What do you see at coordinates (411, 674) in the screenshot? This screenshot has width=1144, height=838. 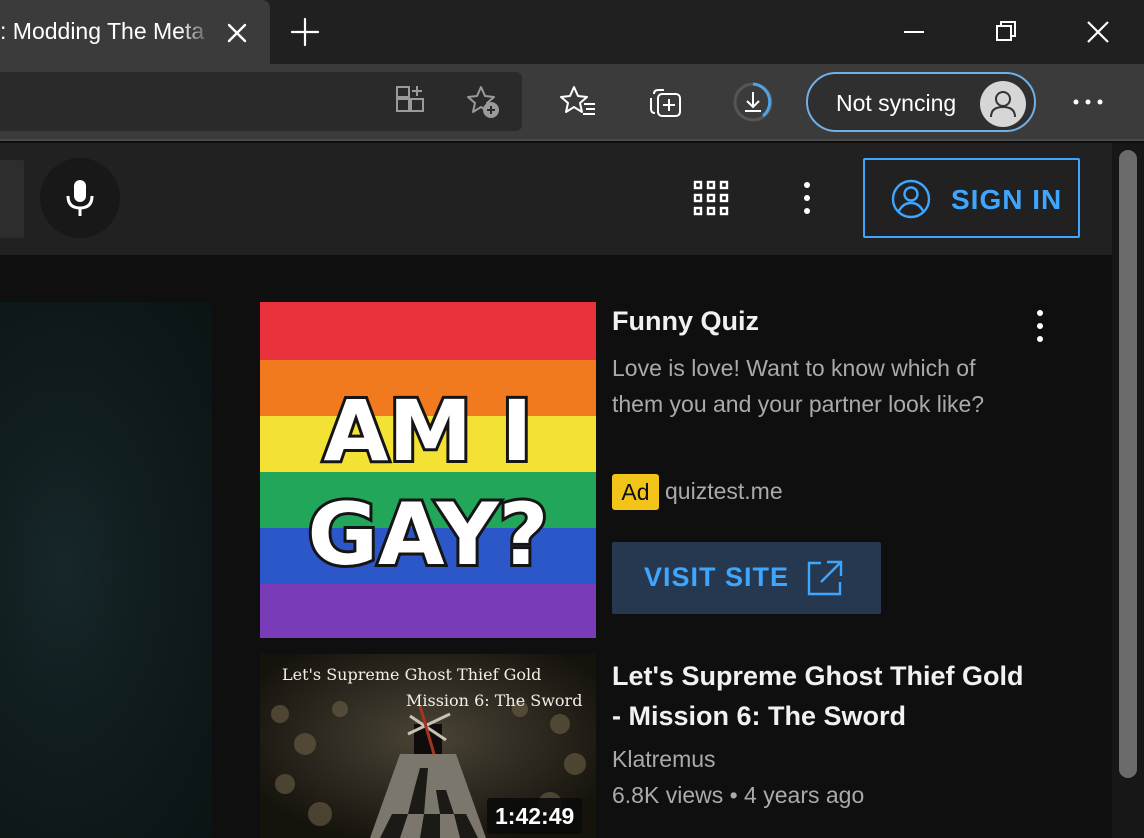 I see `thumbnail-caption-line1: Let's Supreme Ghost Thief Gold` at bounding box center [411, 674].